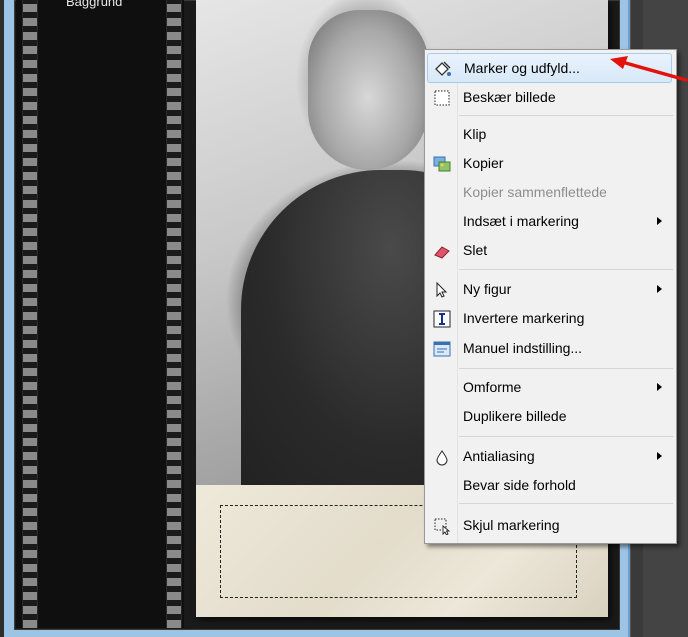 This screenshot has height=637, width=688. Describe the element at coordinates (442, 250) in the screenshot. I see `eraser-icon` at that location.